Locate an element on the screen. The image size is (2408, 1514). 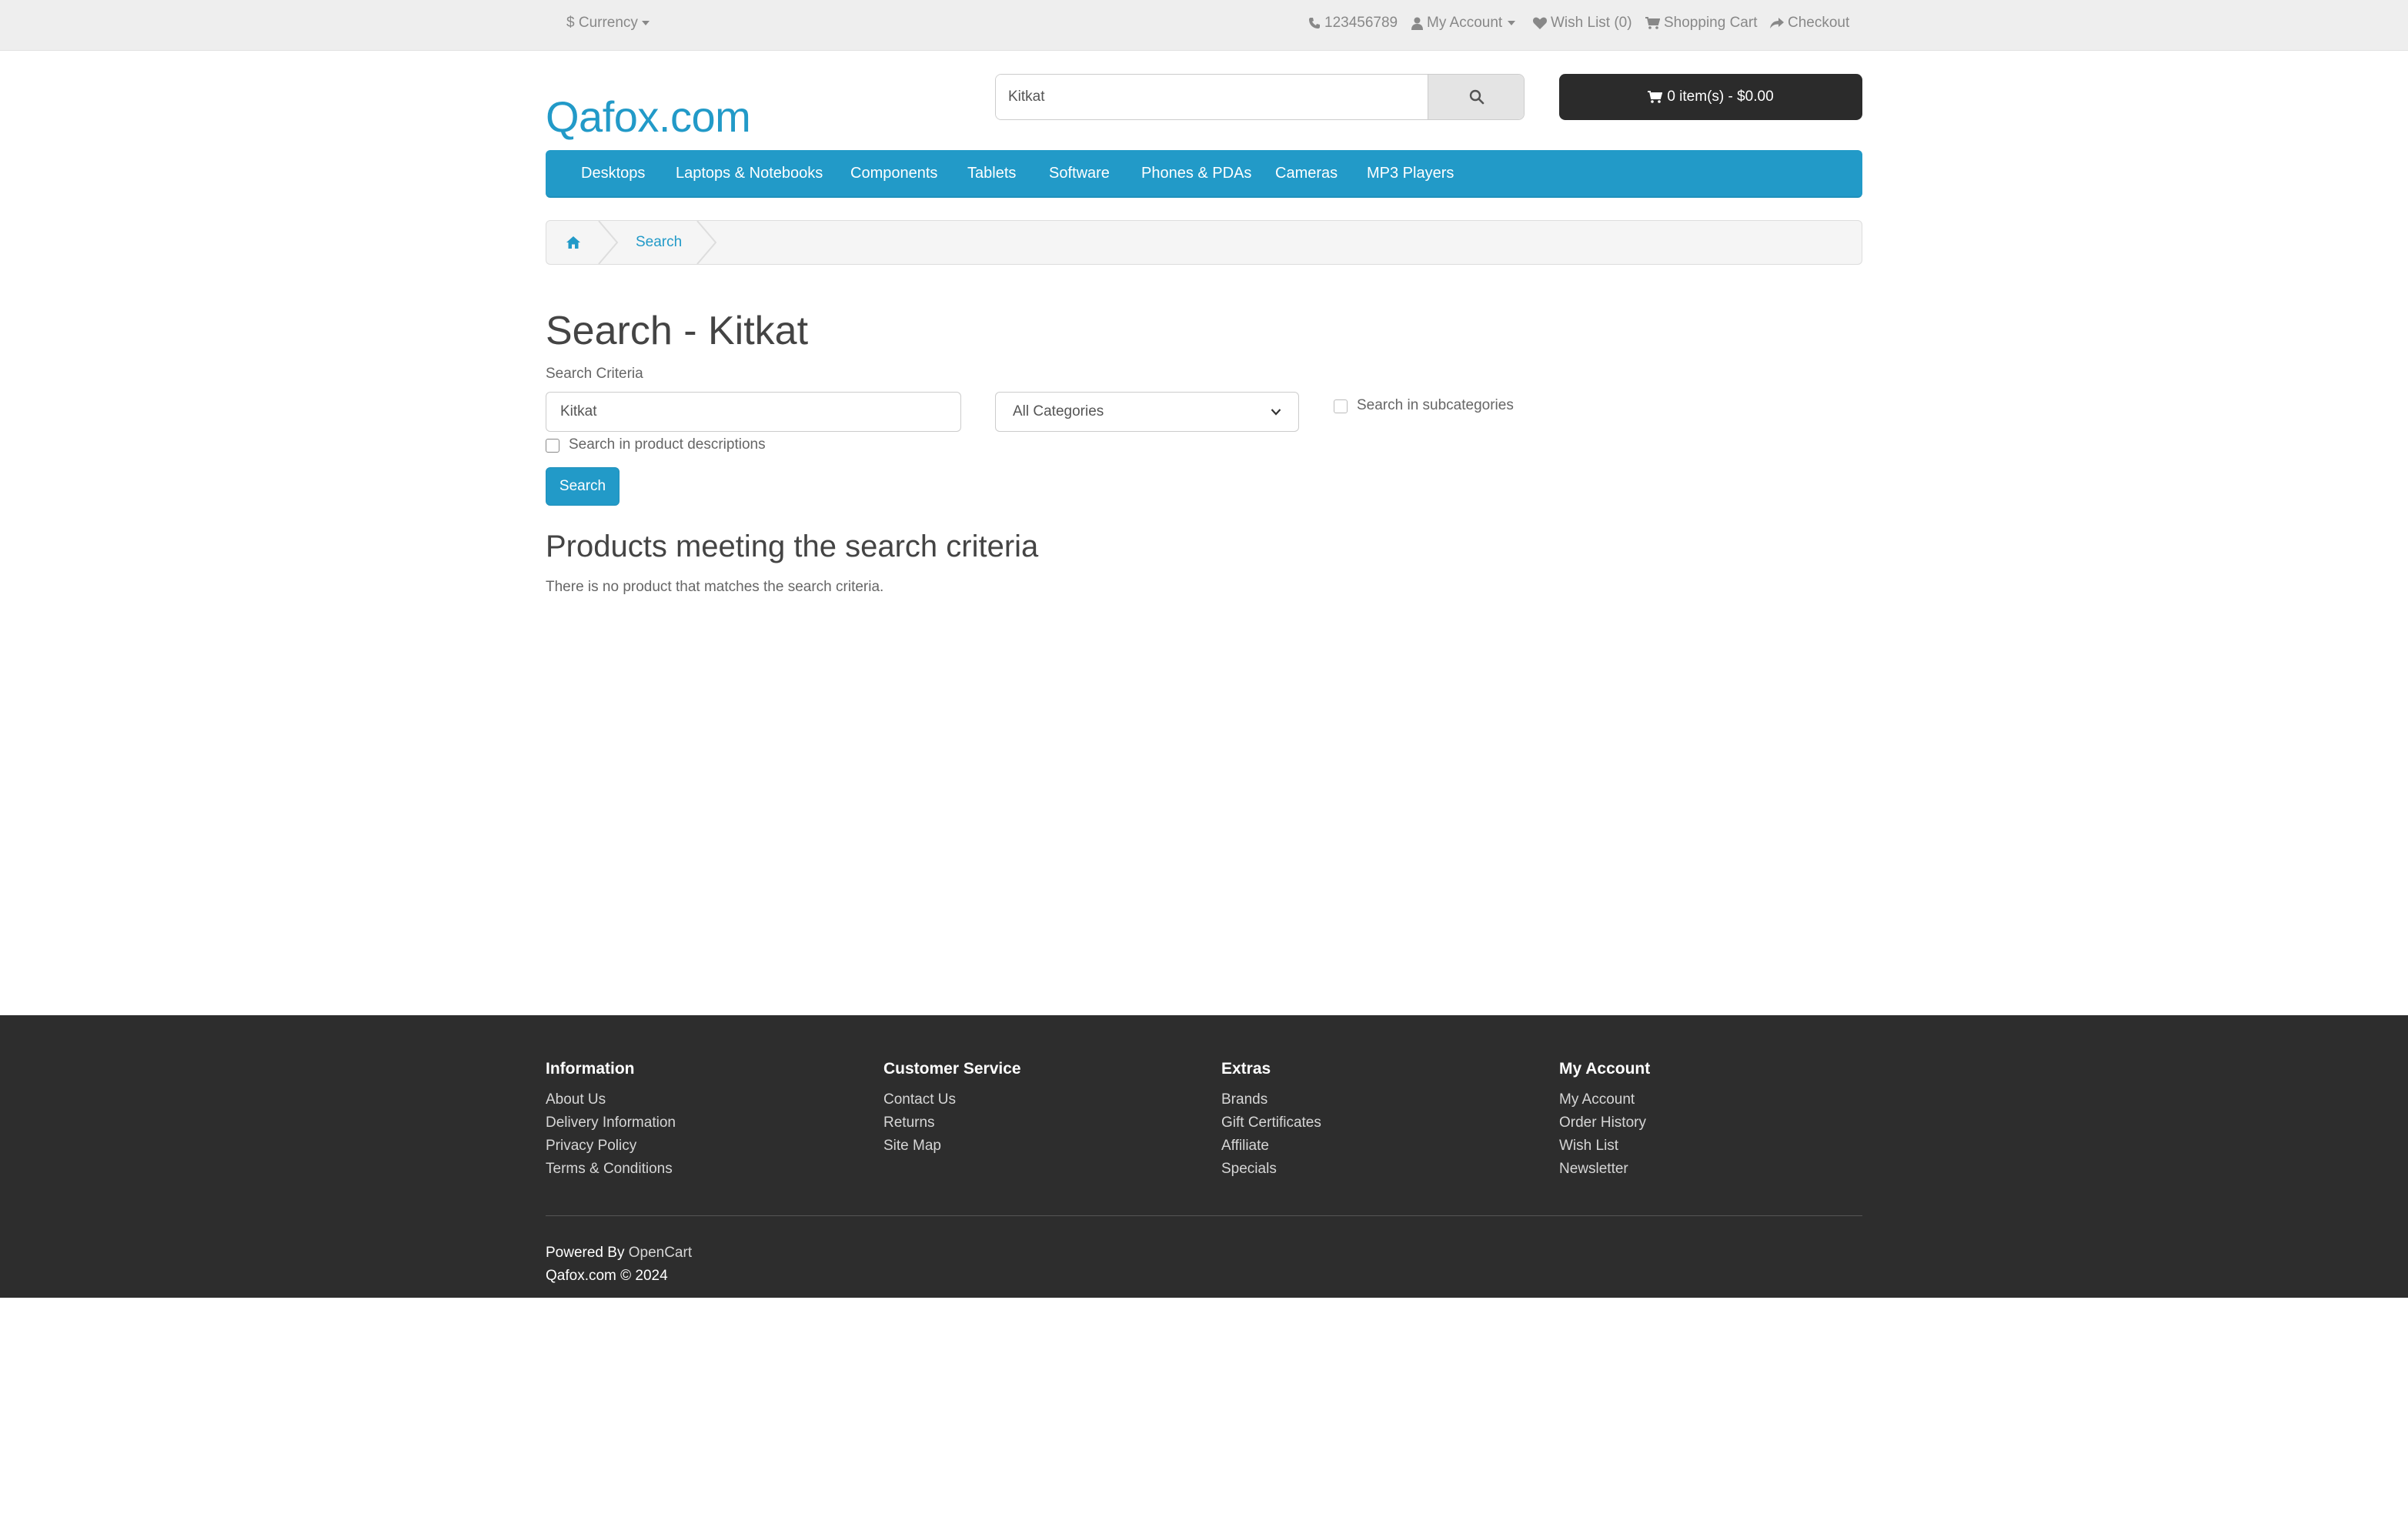
footer-link-gift-certificates: Gift Certificates is located at coordinates (1271, 1123).